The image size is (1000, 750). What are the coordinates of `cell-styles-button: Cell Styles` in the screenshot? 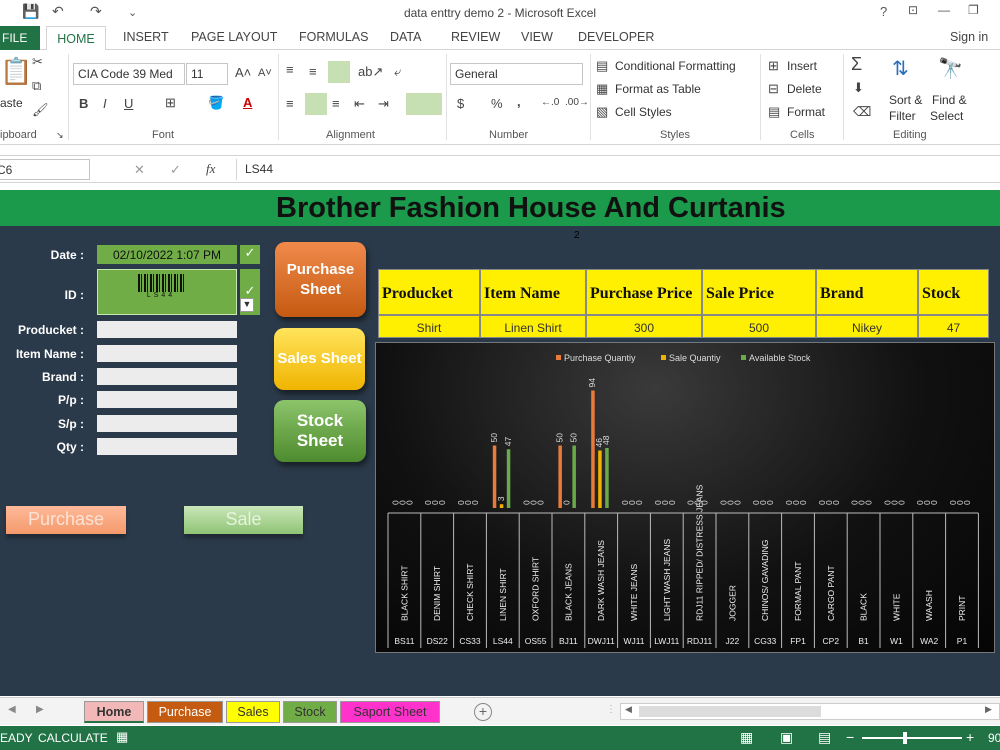 It's located at (643, 112).